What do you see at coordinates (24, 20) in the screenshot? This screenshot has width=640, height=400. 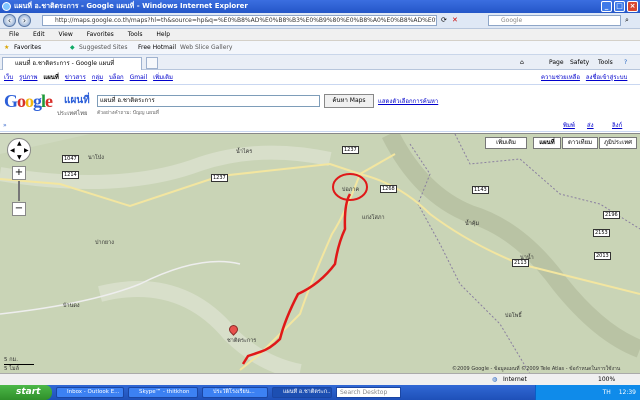 I see `forward-button: ›` at bounding box center [24, 20].